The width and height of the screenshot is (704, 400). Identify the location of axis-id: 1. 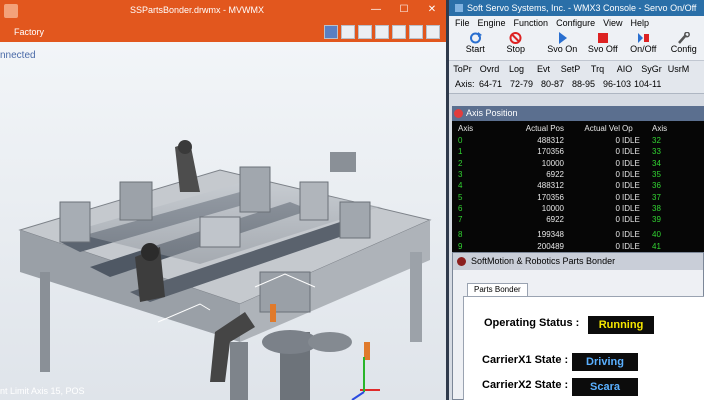
(460, 152).